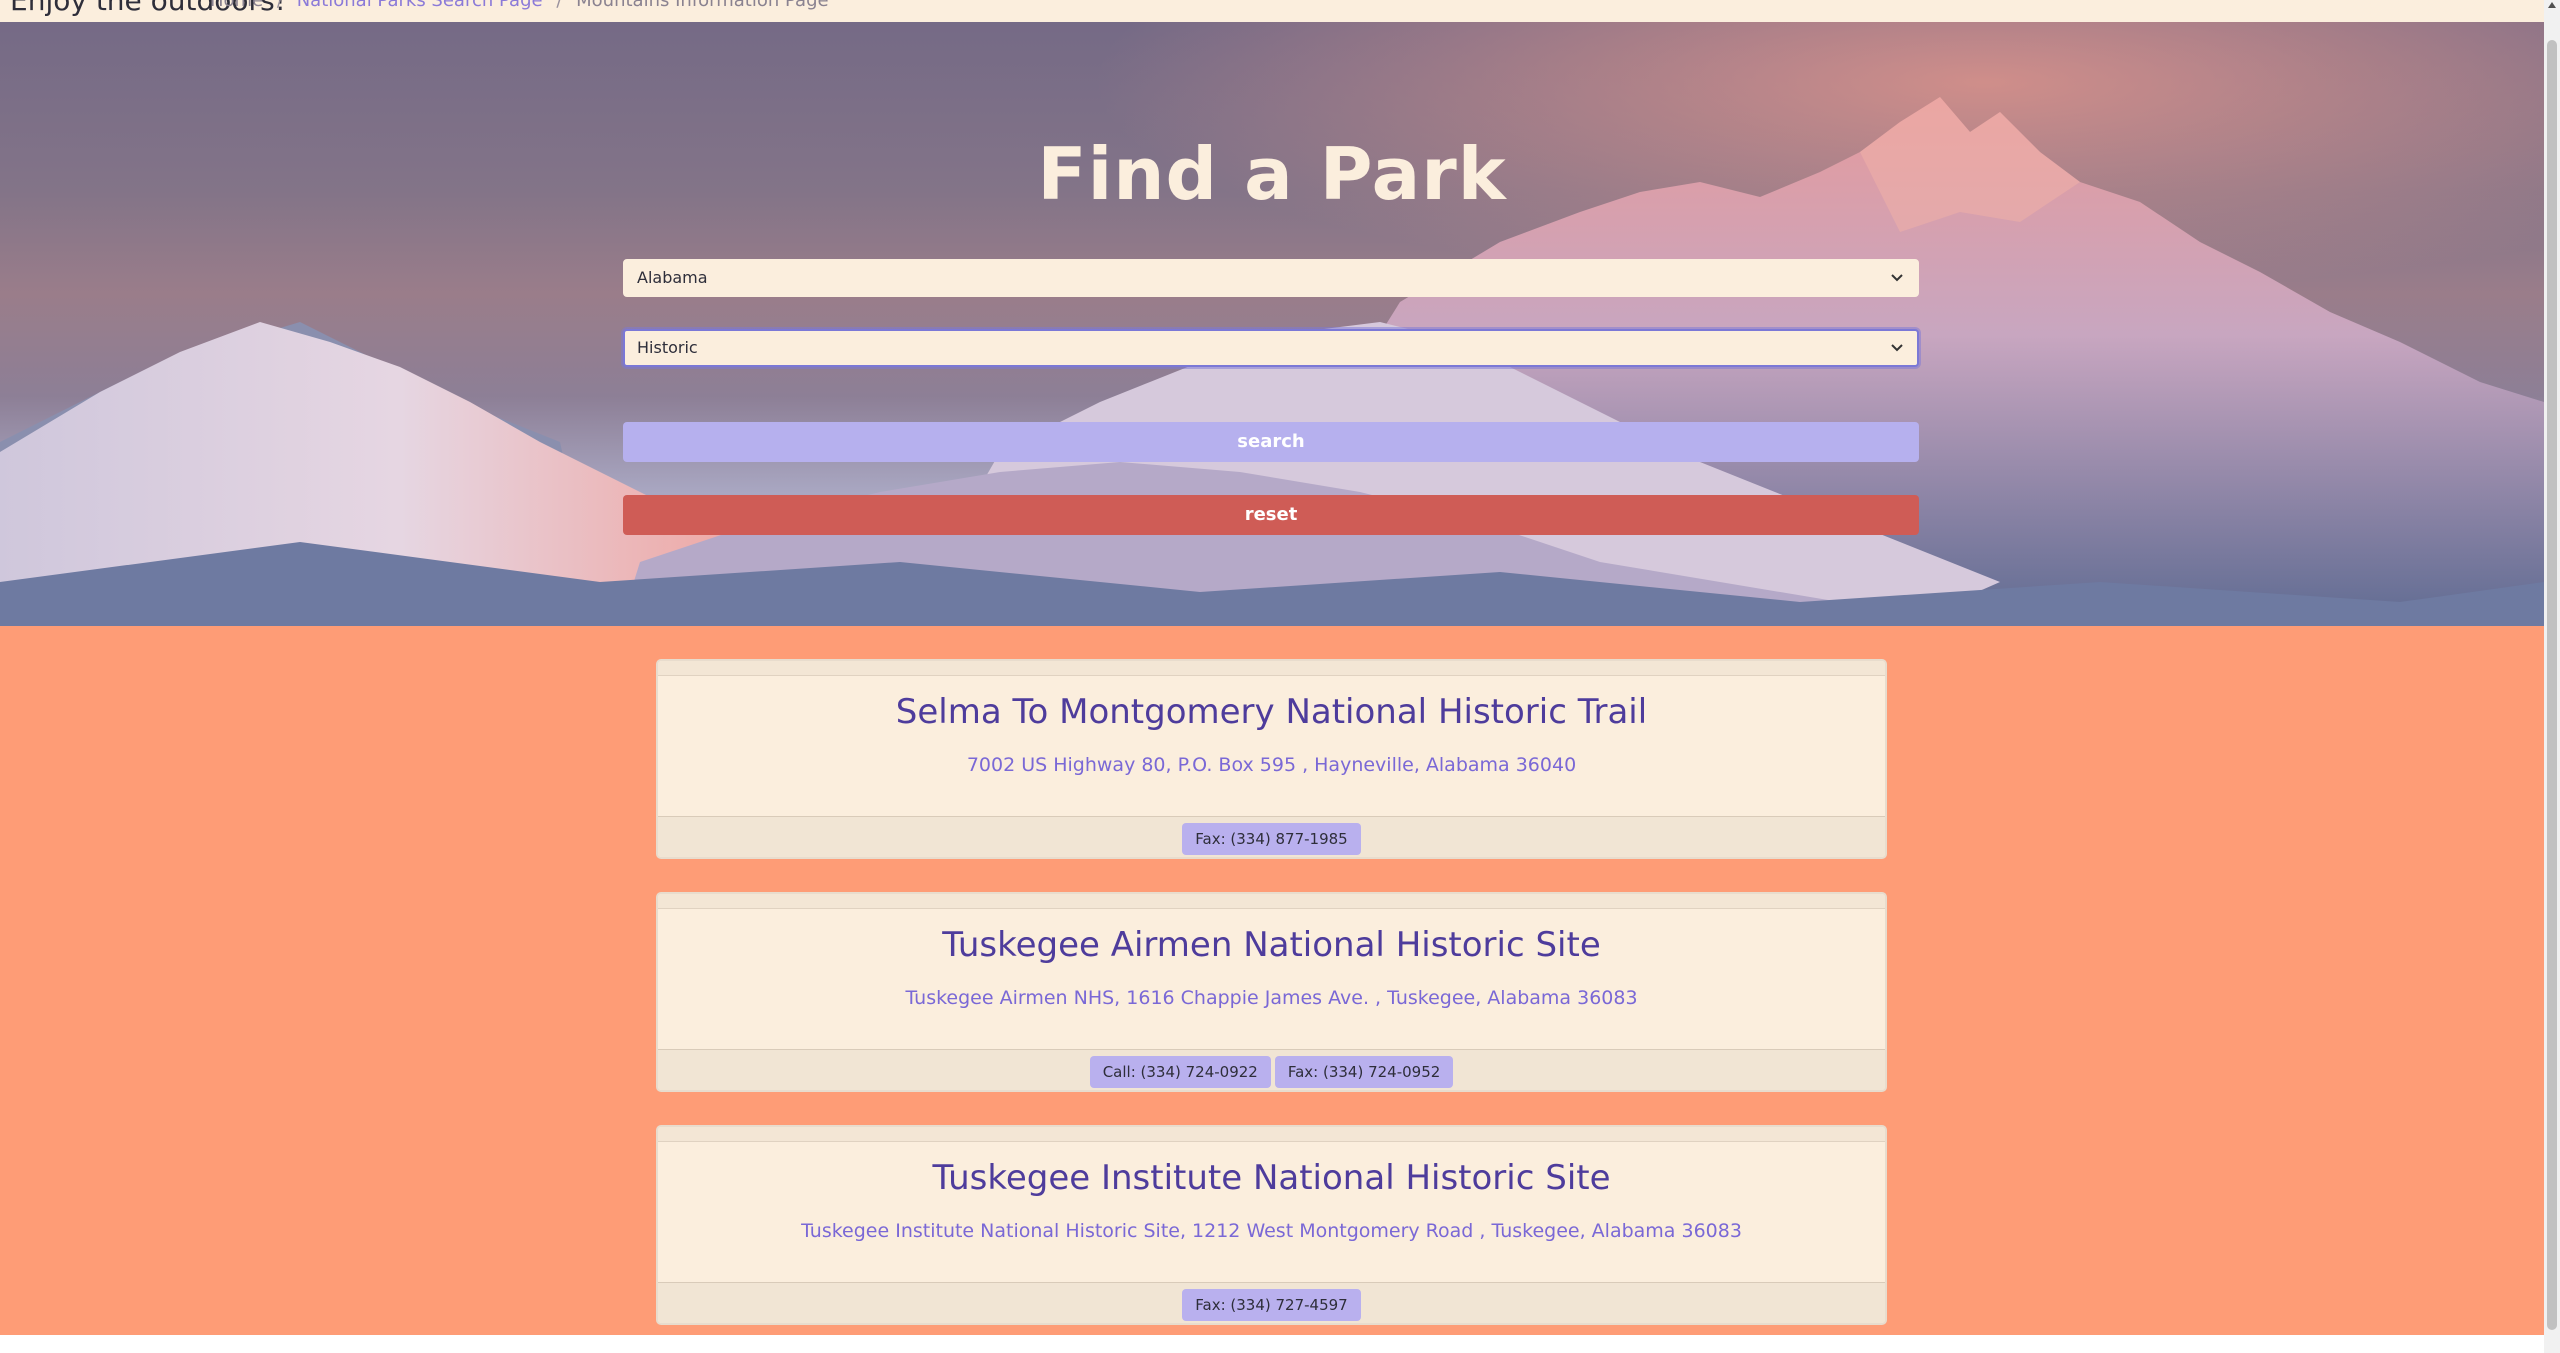 Image resolution: width=2560 pixels, height=1353 pixels. What do you see at coordinates (1271, 348) in the screenshot?
I see `park-type-select: Historic` at bounding box center [1271, 348].